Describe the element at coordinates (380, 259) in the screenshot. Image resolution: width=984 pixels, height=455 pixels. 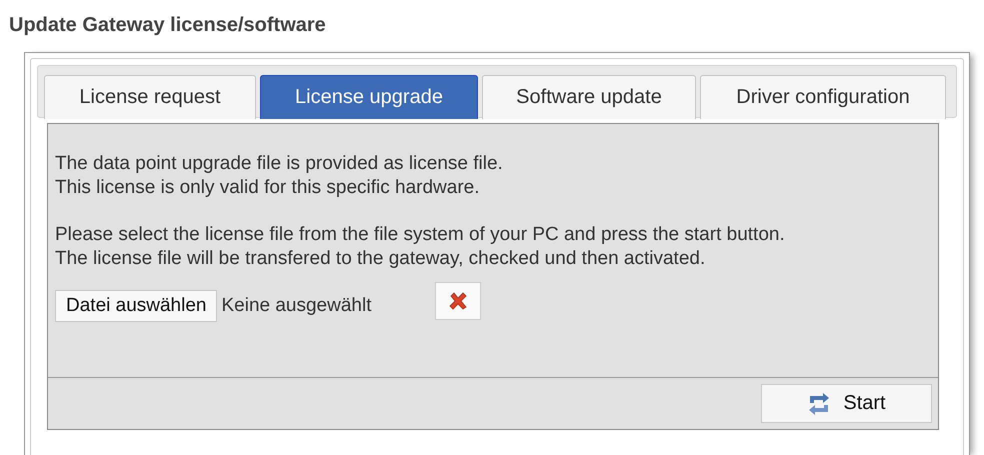
I see `info-text: The license file will be transfered to the gateway, checked und then activated.` at that location.